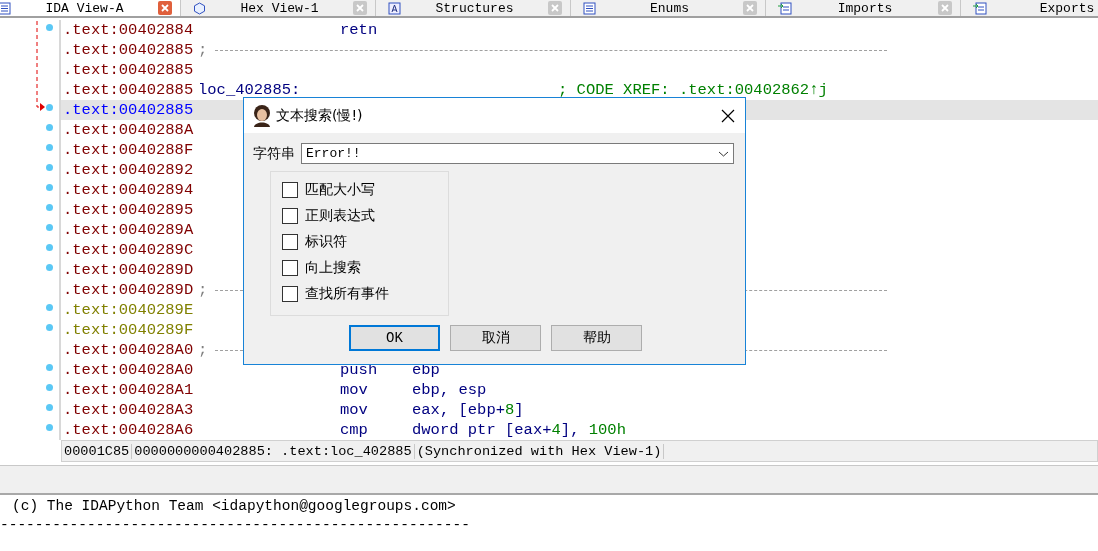  What do you see at coordinates (250, 90) in the screenshot?
I see `code-label: loc_402885:` at bounding box center [250, 90].